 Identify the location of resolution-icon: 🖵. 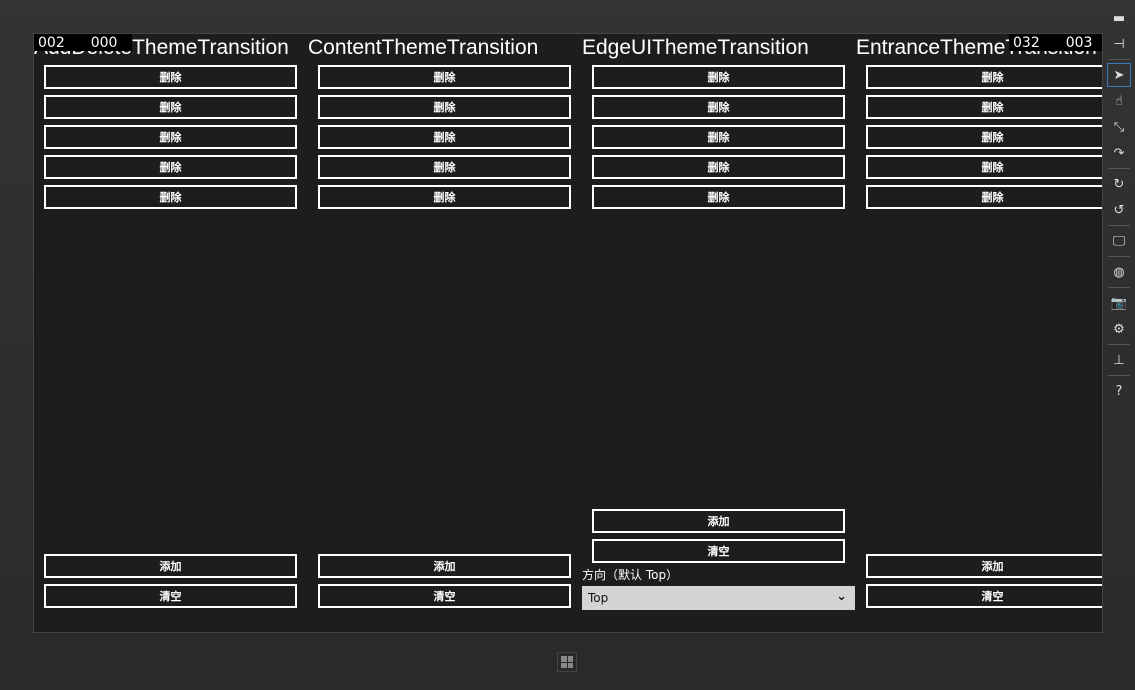
(1119, 241).